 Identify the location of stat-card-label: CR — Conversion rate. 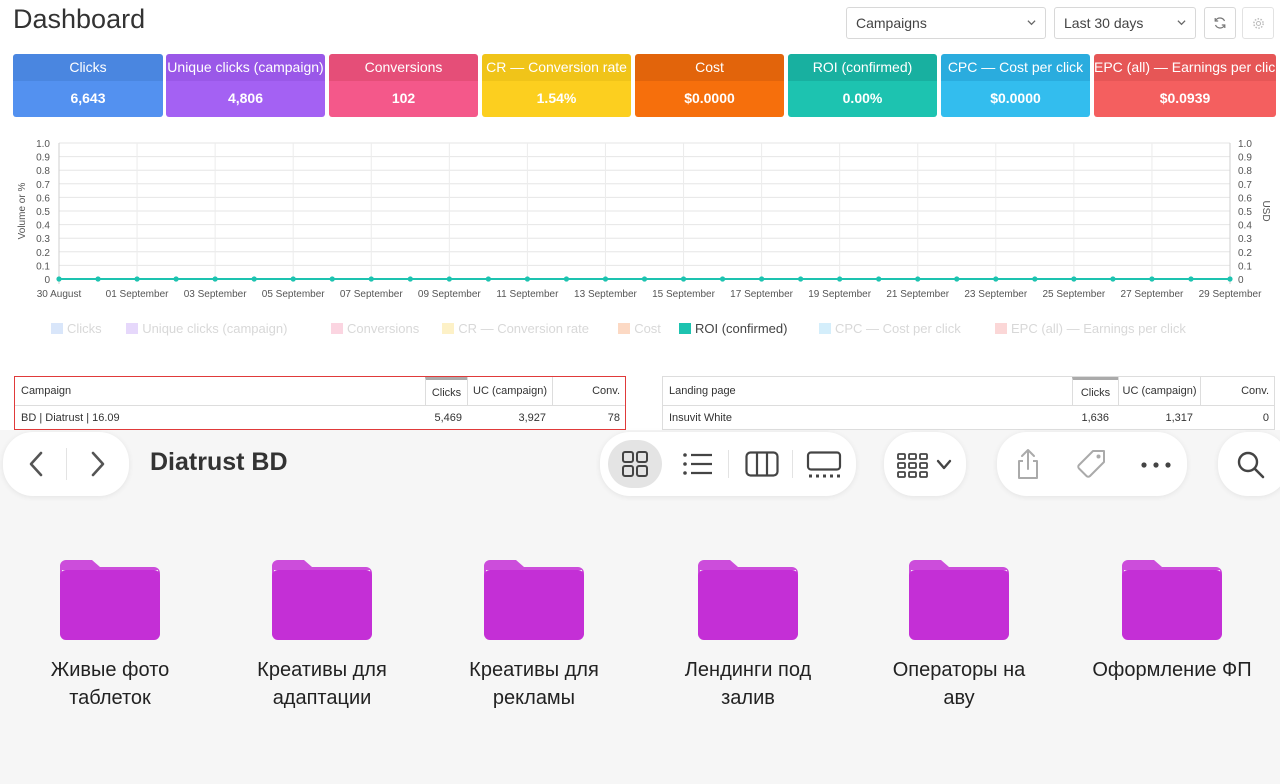
(556, 67).